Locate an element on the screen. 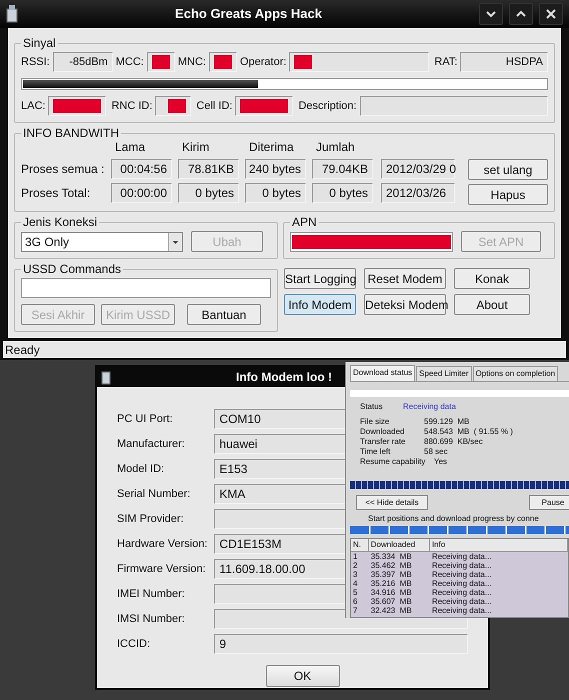 This screenshot has height=700, width=569. detail-label: Downloaded is located at coordinates (383, 432).